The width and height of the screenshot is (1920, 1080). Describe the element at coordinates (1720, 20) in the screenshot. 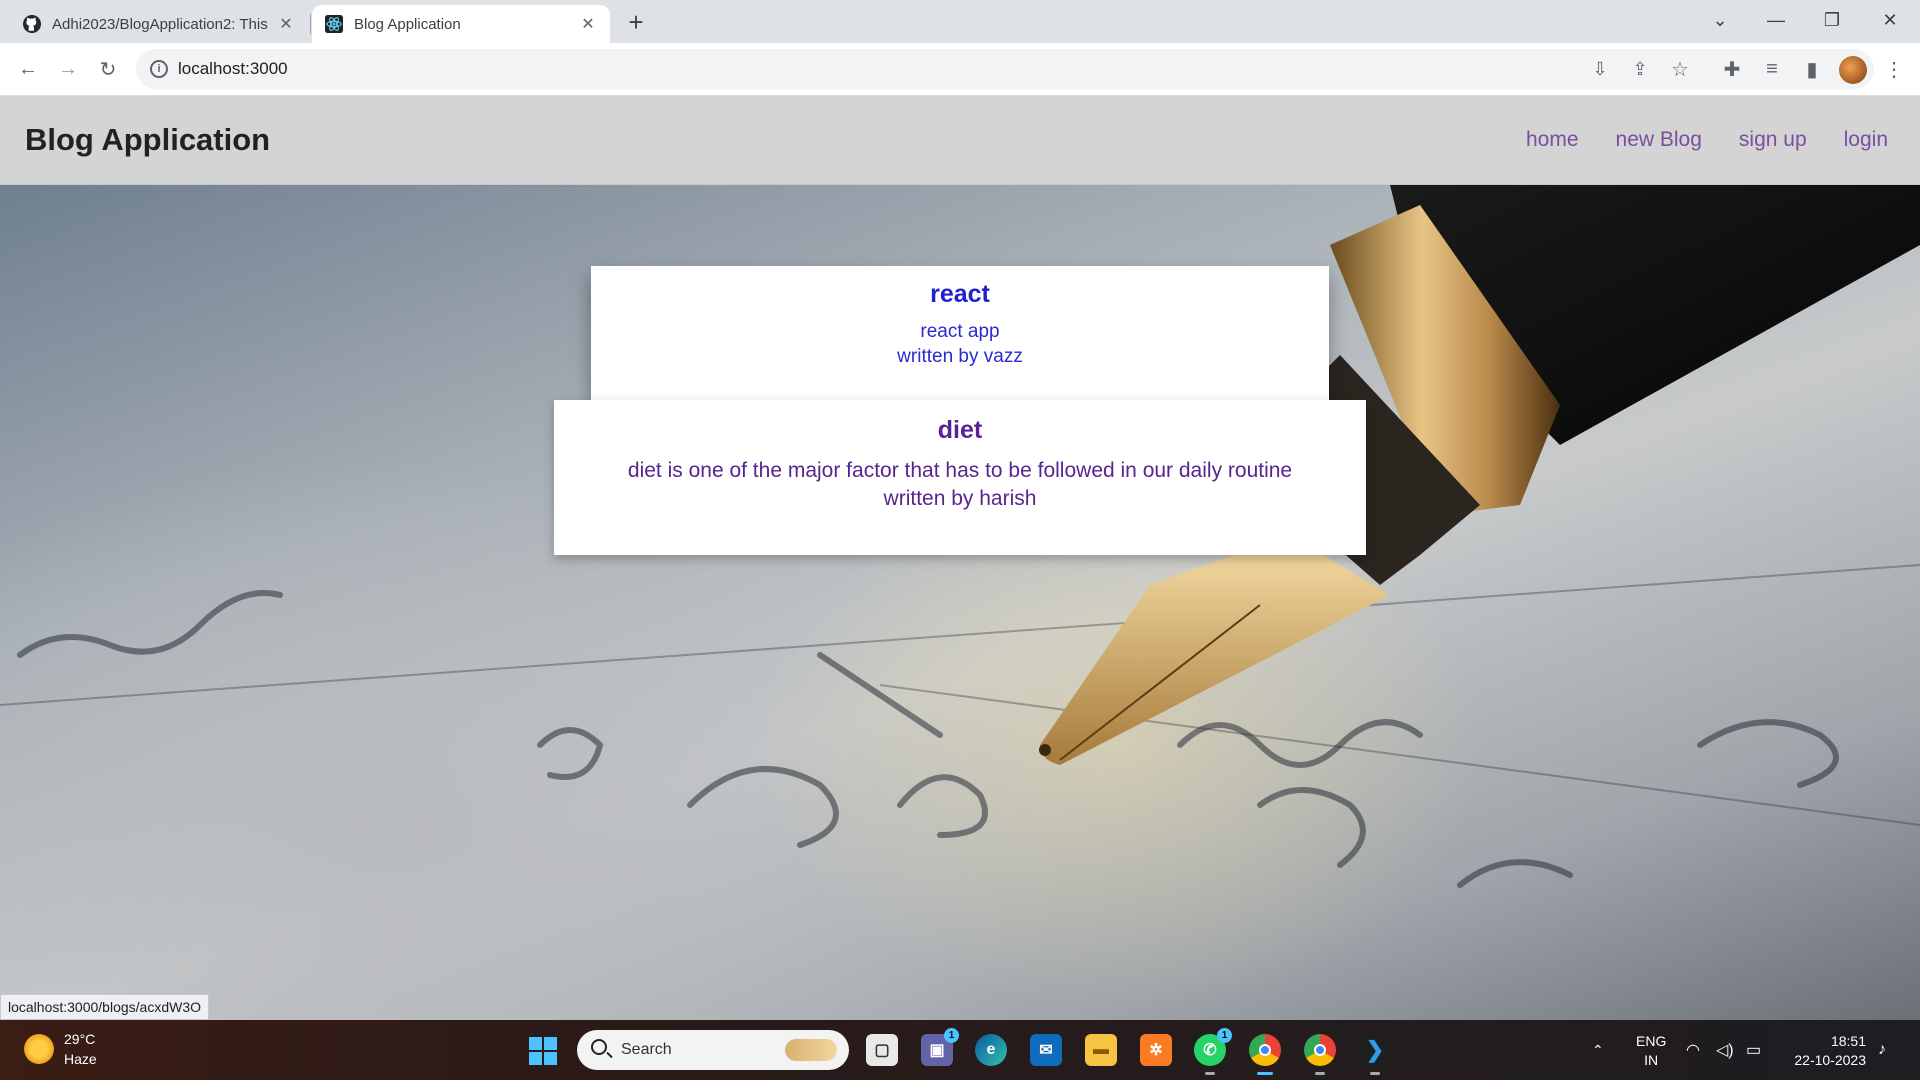

I see `tab-search-chevron-icon: ⌄` at that location.